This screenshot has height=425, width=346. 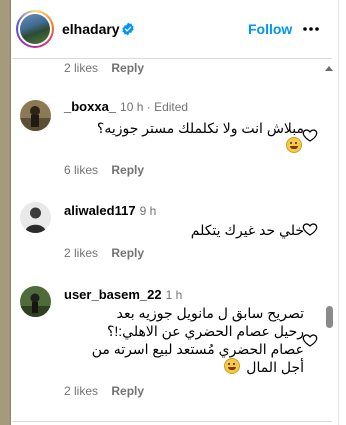 I want to click on avatar-photo, so click(x=35, y=29).